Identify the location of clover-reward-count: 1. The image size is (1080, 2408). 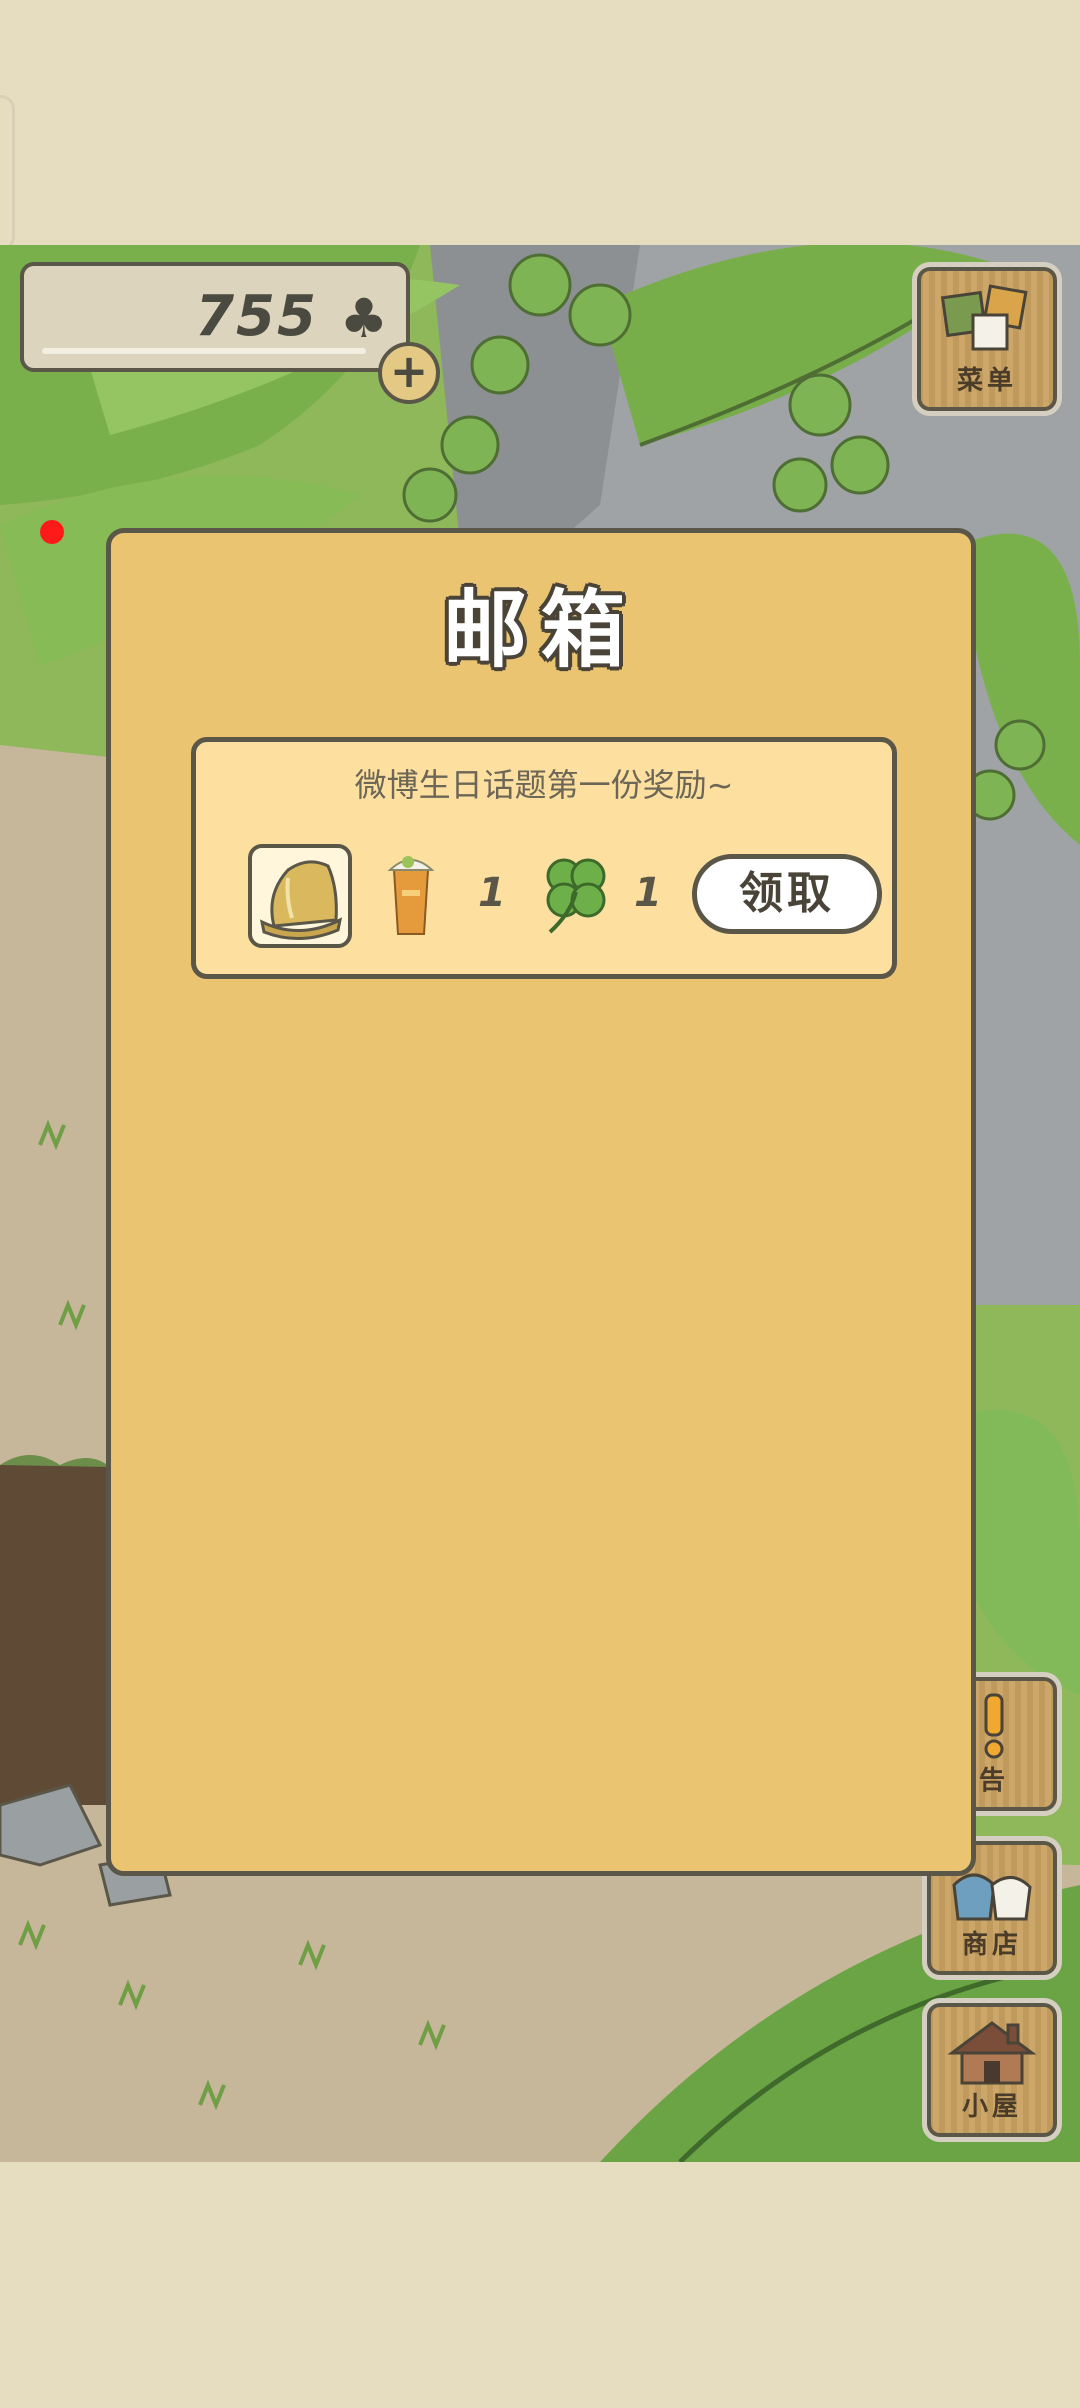
(648, 893).